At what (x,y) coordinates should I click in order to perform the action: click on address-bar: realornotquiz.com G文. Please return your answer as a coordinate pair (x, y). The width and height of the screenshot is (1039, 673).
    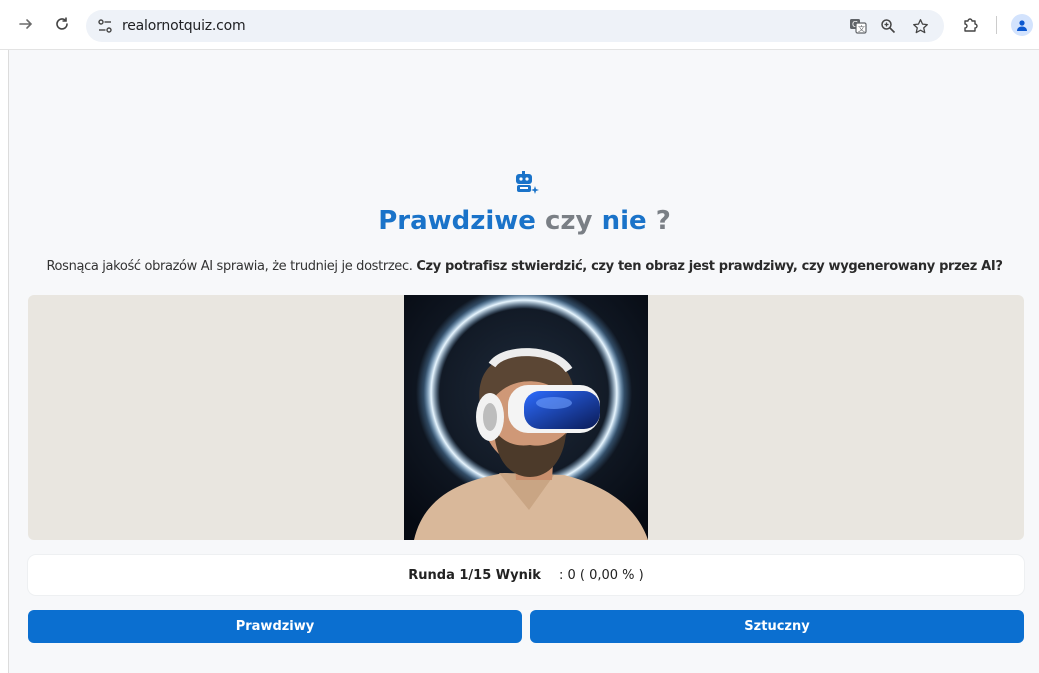
    Looking at the image, I should click on (515, 26).